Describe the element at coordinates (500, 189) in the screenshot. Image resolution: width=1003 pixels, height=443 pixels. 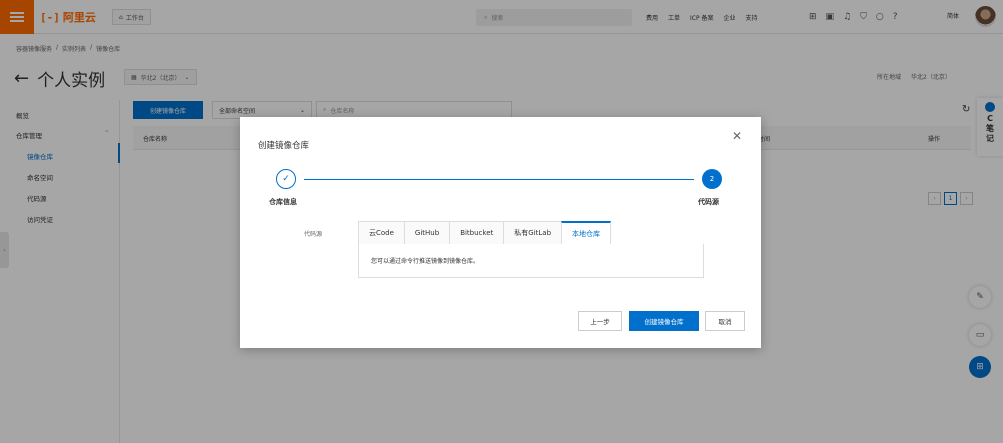
I see `stepper: ✓ 2 仓库信息 代码源` at that location.